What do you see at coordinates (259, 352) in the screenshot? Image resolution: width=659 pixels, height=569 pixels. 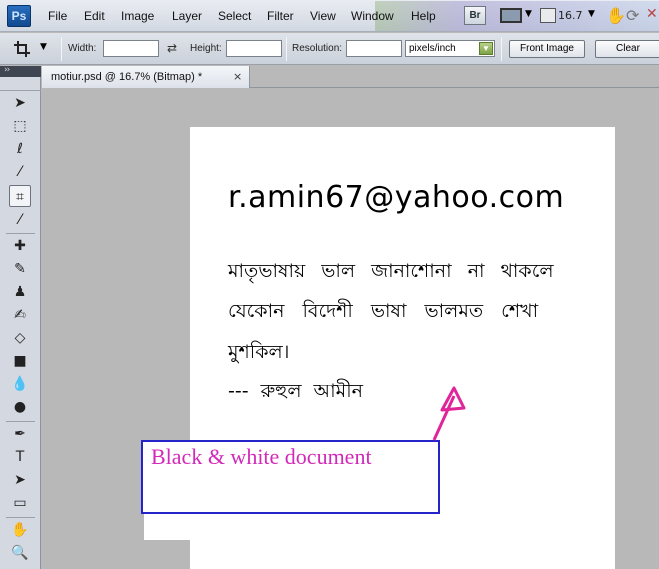 I see `document-text-line: মুশকিল।` at bounding box center [259, 352].